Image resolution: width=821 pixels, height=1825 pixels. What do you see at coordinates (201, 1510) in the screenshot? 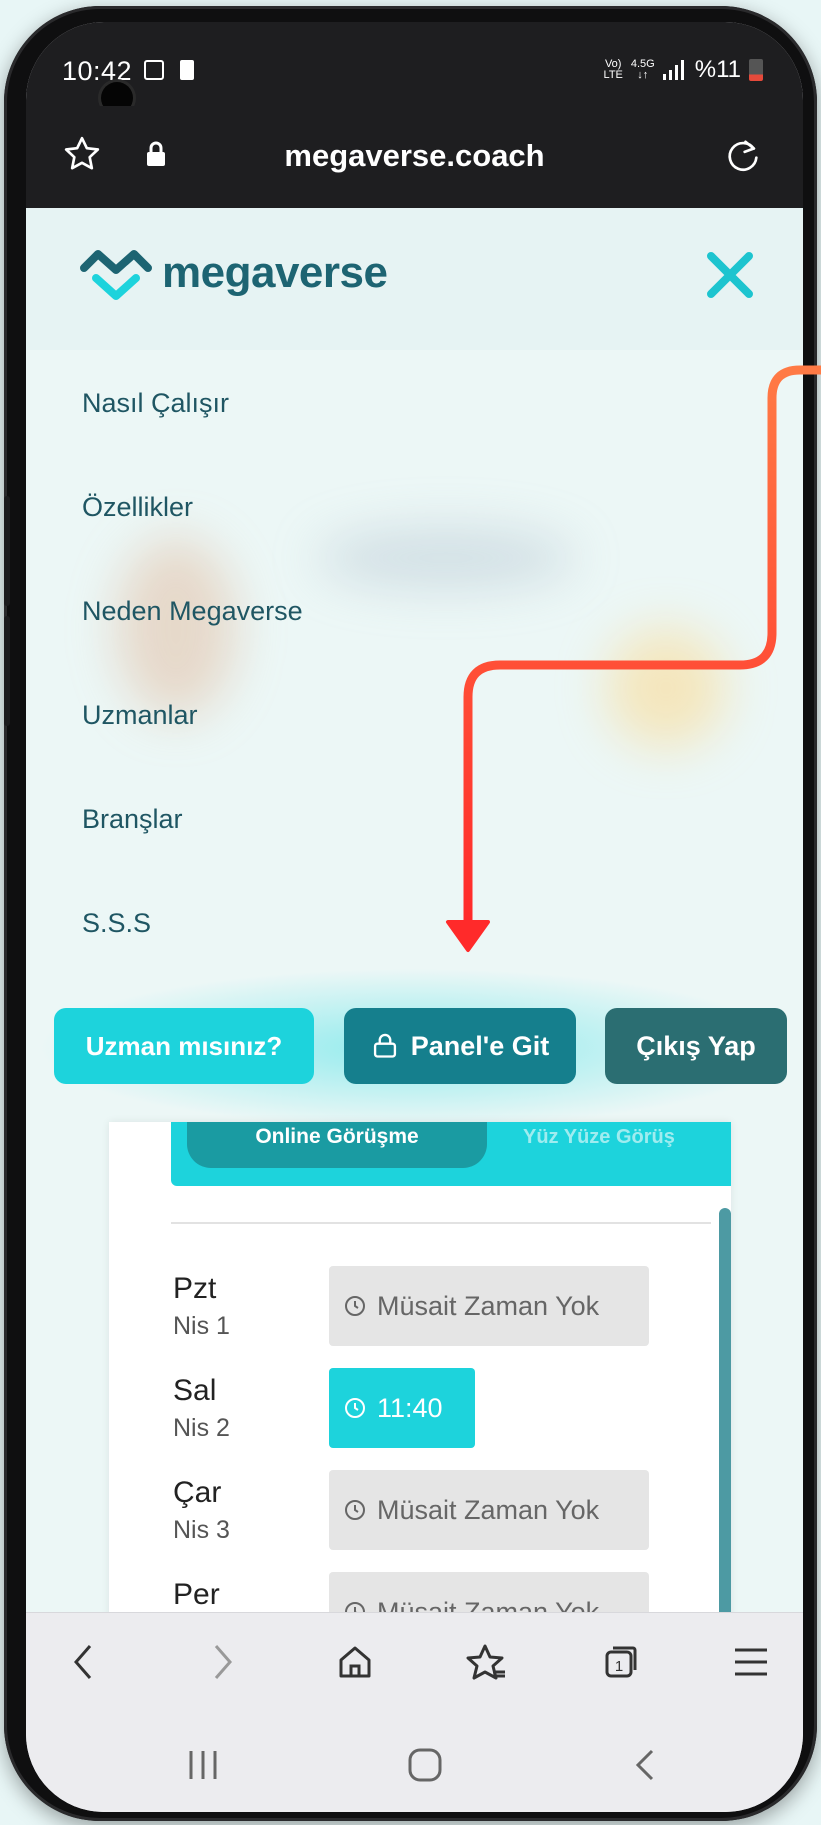
I see `day-row-wednesday: Çar Nis 3` at bounding box center [201, 1510].